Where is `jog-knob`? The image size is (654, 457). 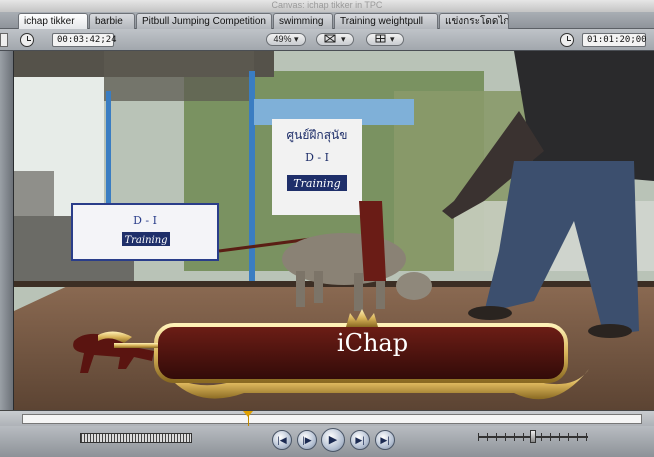
jog-knob is located at coordinates (533, 436).